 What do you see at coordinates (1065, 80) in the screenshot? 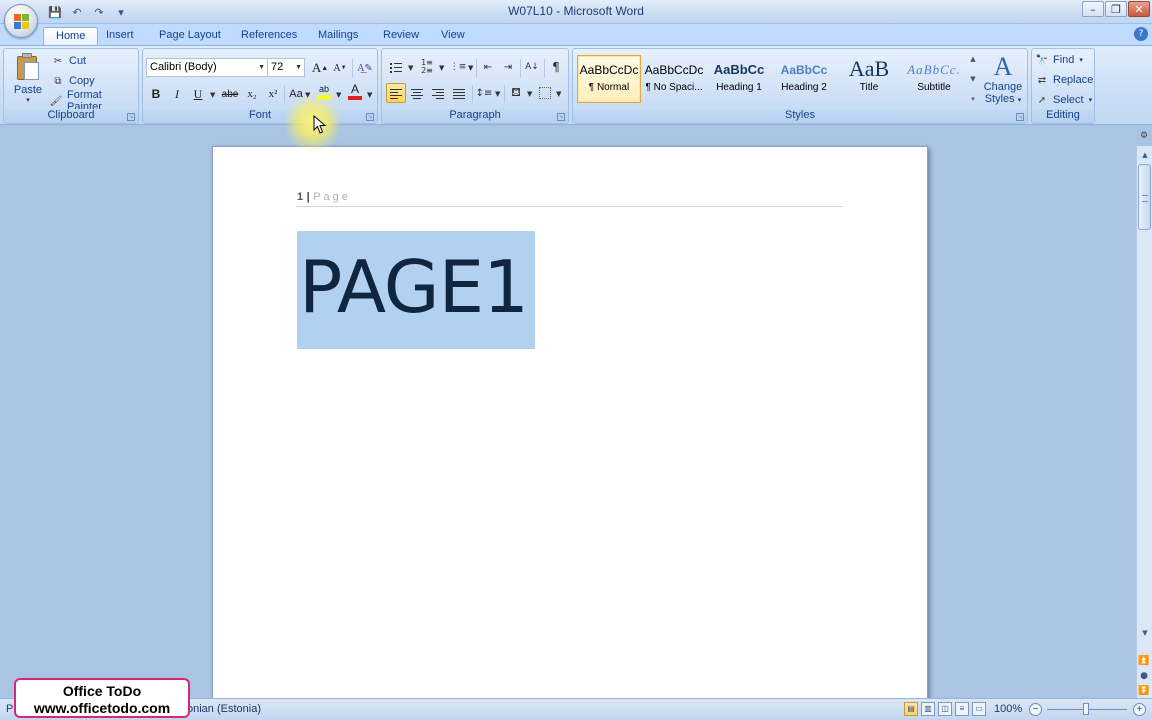
I see `replace-button: ⇄ Replace` at bounding box center [1065, 80].